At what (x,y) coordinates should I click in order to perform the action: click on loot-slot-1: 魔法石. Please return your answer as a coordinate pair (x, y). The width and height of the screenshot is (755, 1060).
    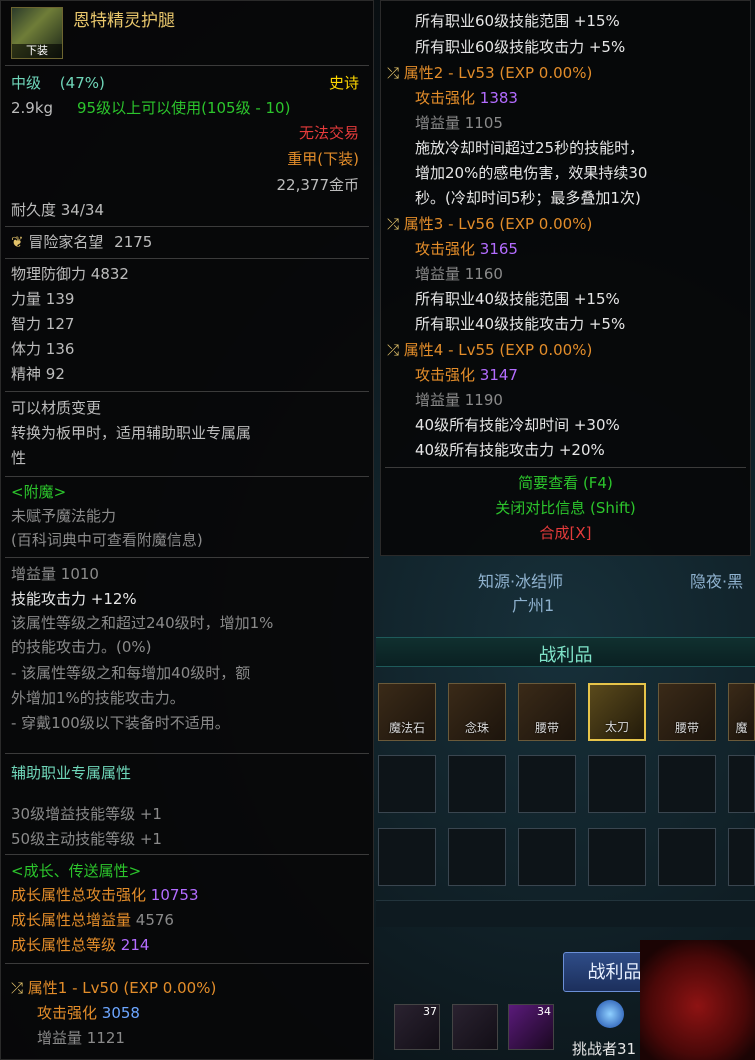
    Looking at the image, I should click on (407, 712).